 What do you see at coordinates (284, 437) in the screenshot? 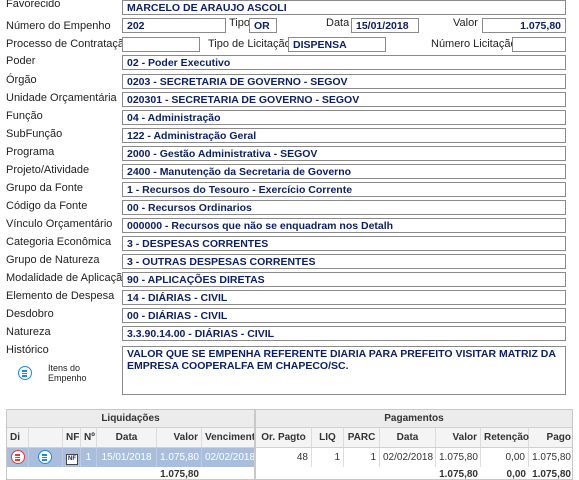
I see `col-or-pagto: Or. Pagto` at bounding box center [284, 437].